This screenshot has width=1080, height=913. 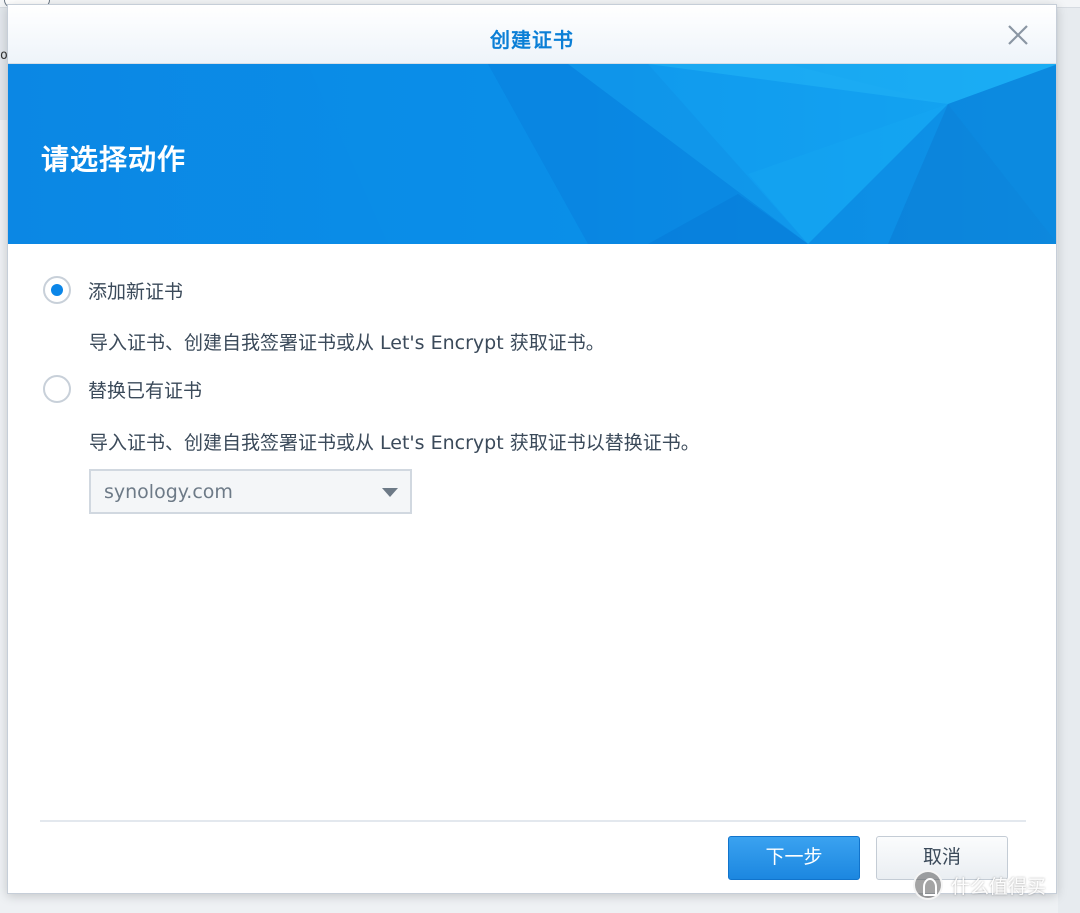 What do you see at coordinates (250, 491) in the screenshot?
I see `certificate-select: synology.com` at bounding box center [250, 491].